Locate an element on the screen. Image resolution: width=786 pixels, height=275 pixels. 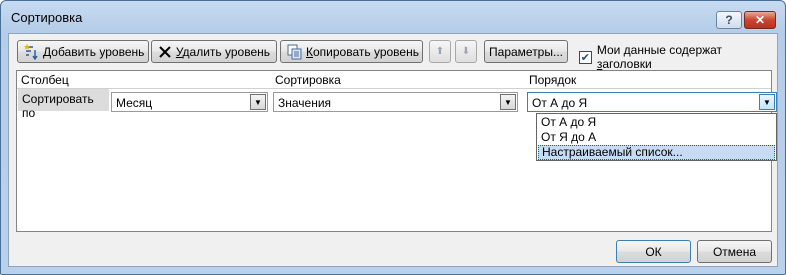
close-button: ✕ is located at coordinates (760, 20).